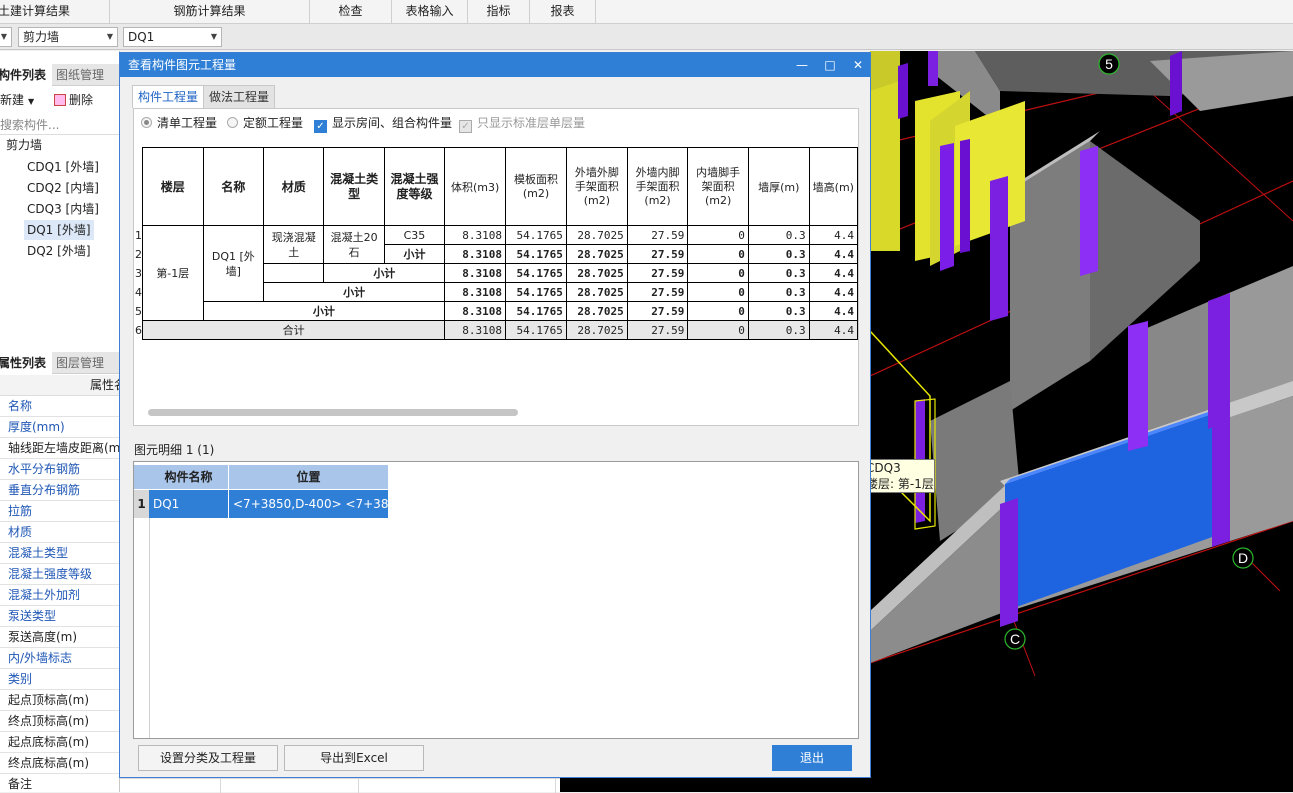 This screenshot has width=1293, height=793. I want to click on property-row: 轴线距左墙皮距离(mm), so click(59, 448).